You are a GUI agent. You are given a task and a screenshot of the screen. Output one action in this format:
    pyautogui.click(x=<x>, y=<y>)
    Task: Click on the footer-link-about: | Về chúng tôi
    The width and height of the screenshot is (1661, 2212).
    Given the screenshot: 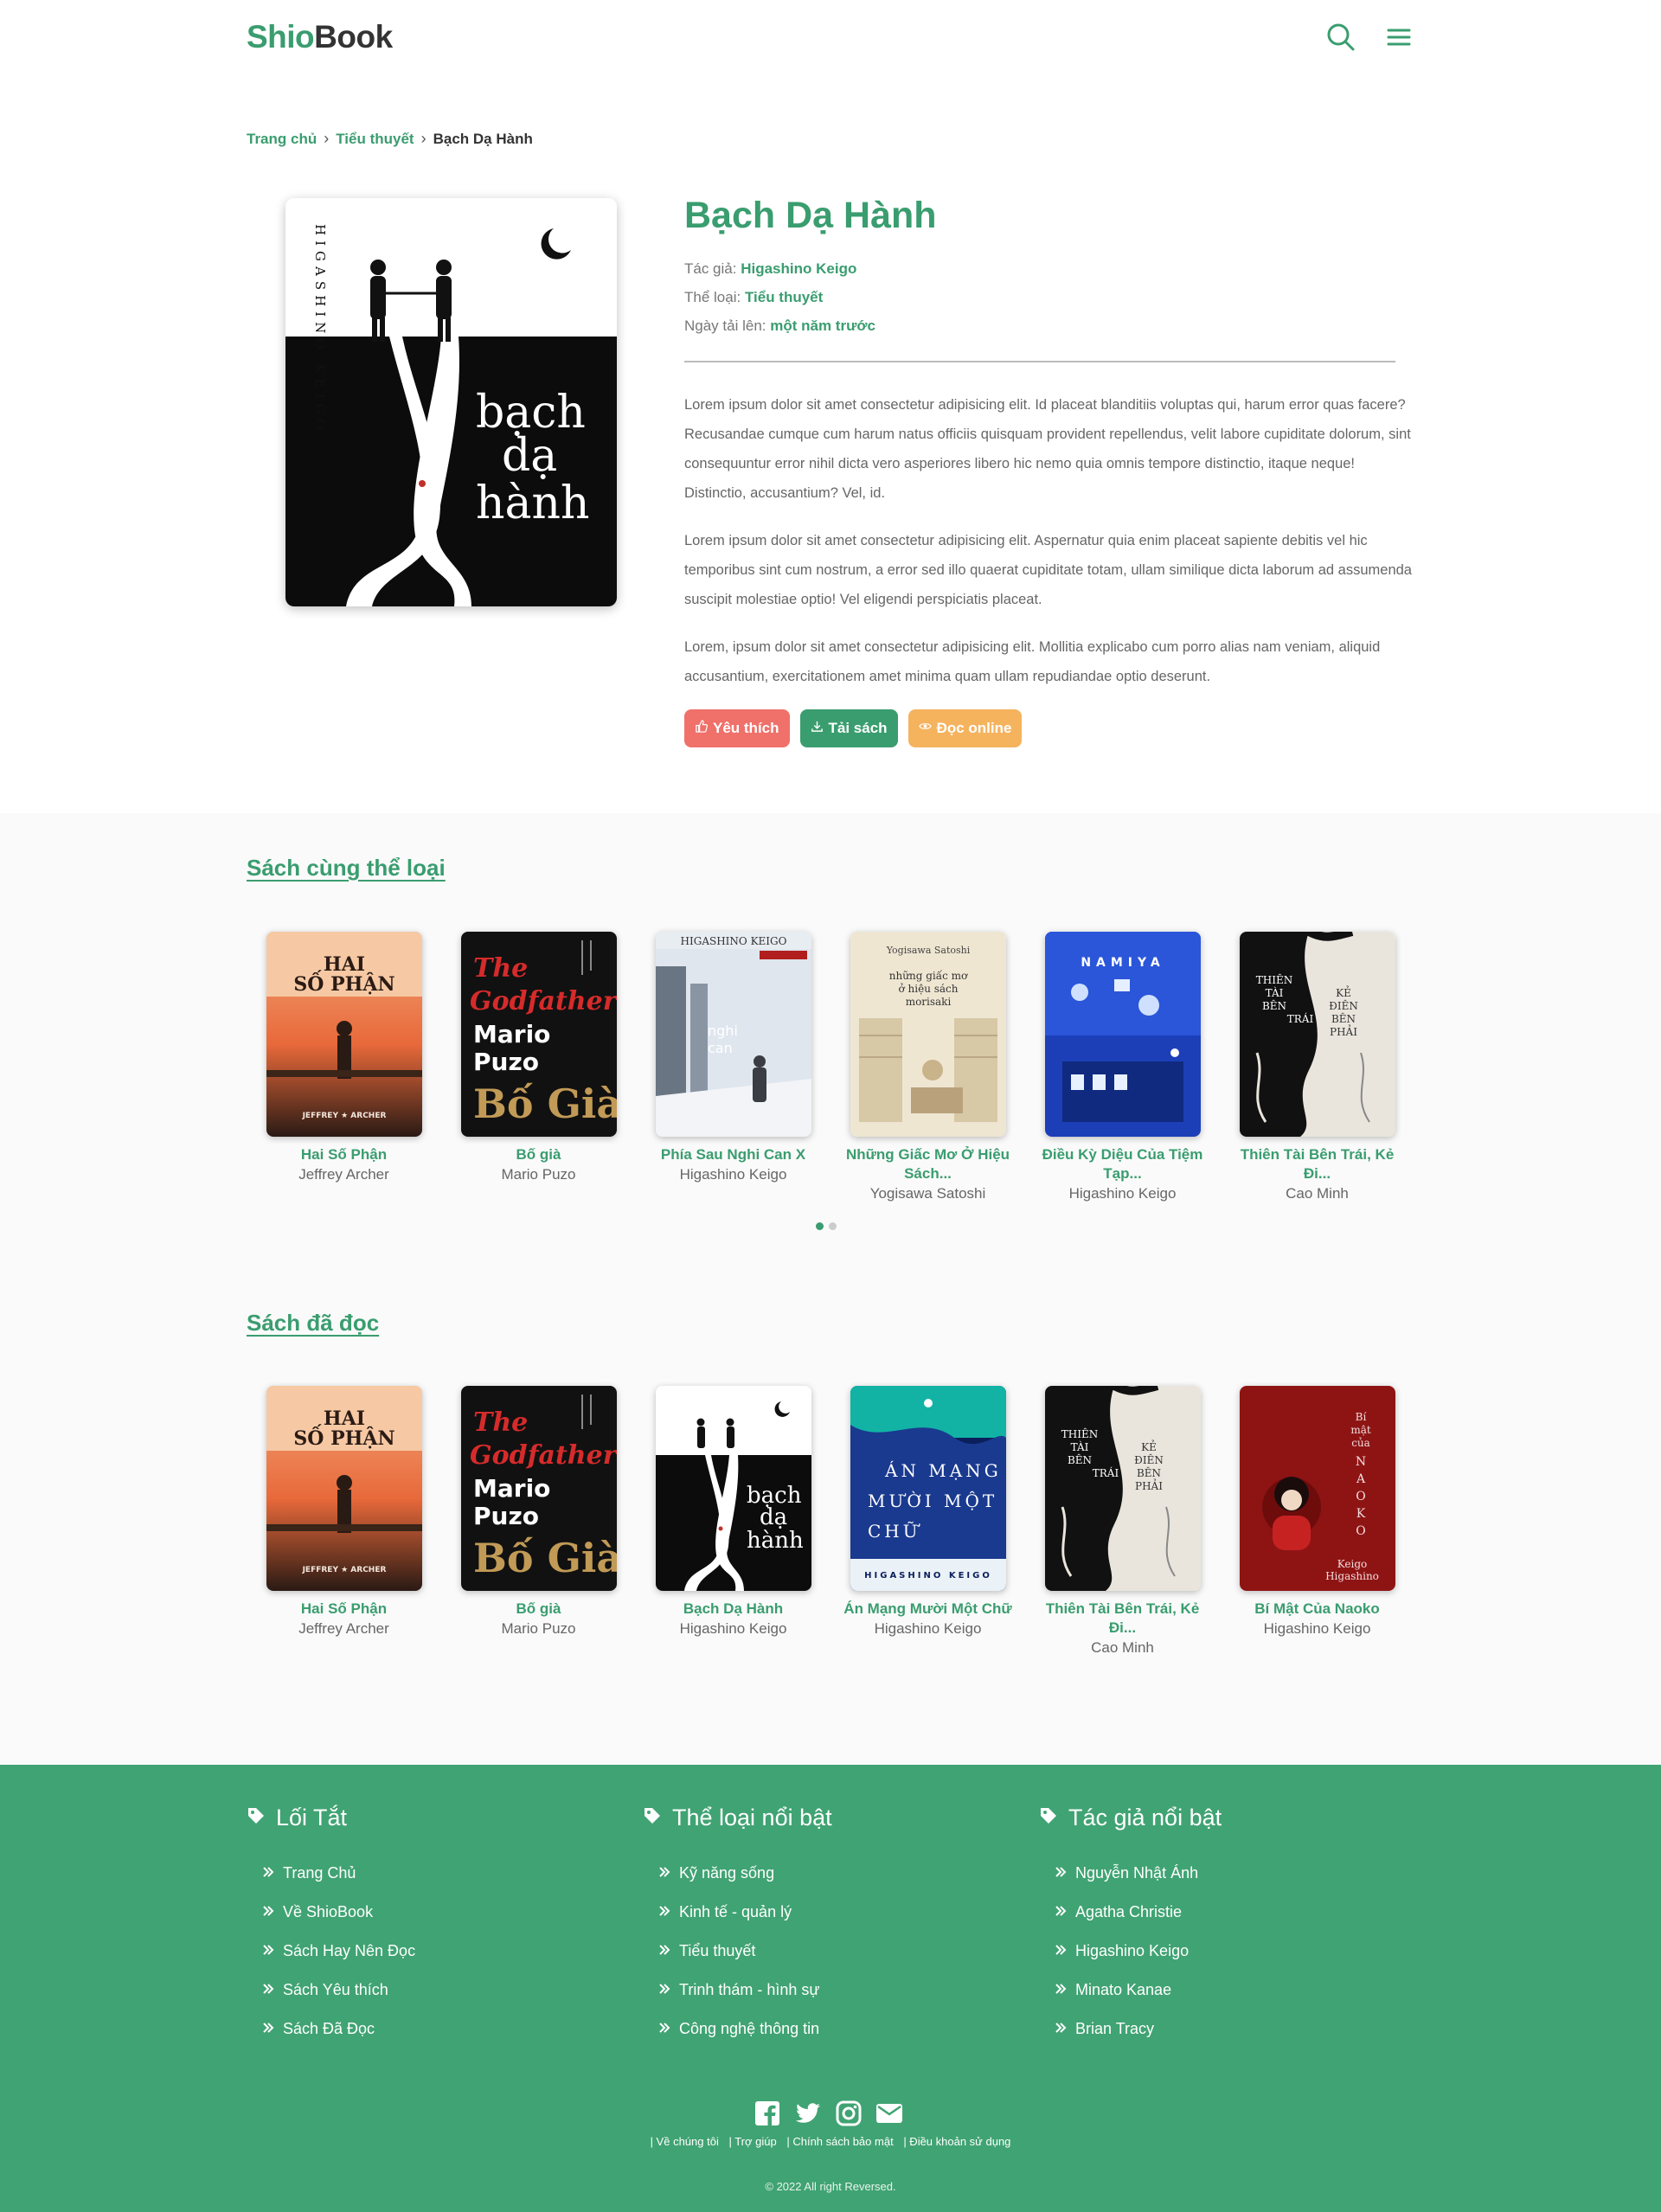 What is the action you would take?
    pyautogui.click(x=685, y=2141)
    